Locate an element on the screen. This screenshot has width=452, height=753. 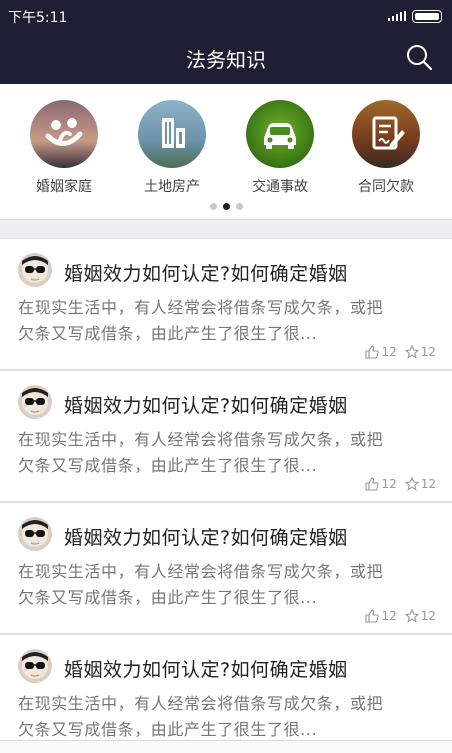
category-land-property: 土地房产 is located at coordinates (172, 148).